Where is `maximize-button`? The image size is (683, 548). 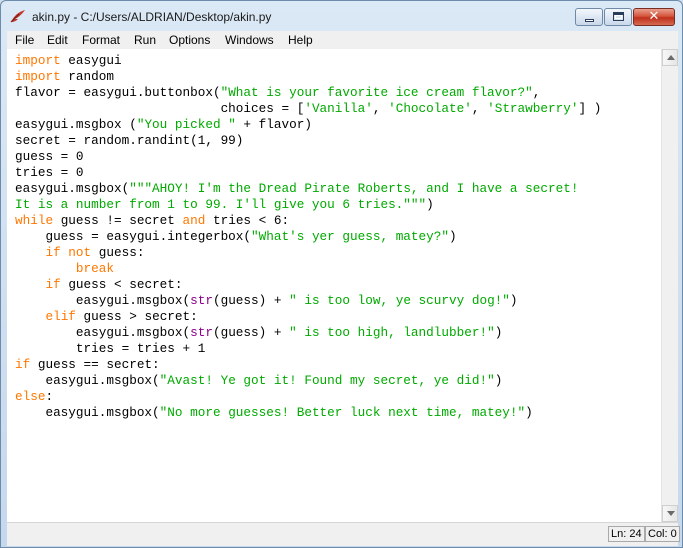
maximize-button is located at coordinates (618, 17).